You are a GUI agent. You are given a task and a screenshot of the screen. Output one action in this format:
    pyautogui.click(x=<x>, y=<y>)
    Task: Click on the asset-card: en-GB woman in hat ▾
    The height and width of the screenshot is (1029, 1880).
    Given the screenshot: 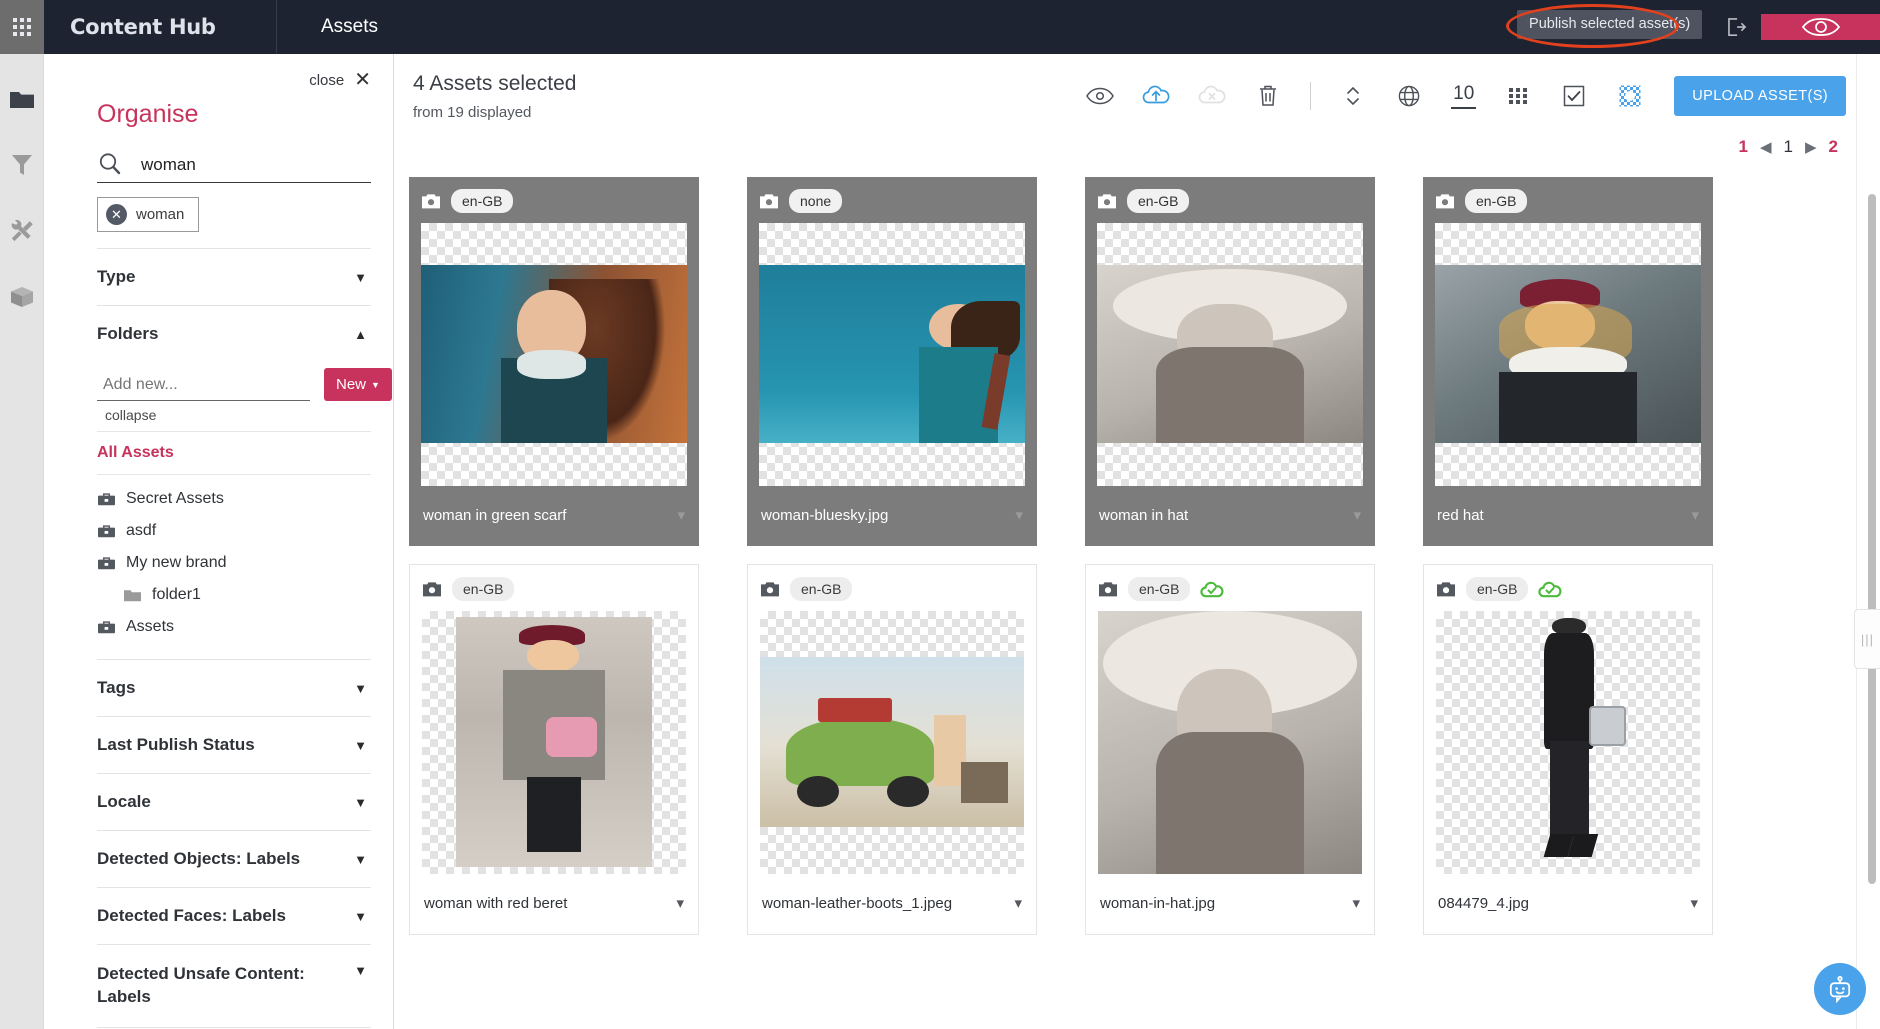 What is the action you would take?
    pyautogui.click(x=1230, y=361)
    